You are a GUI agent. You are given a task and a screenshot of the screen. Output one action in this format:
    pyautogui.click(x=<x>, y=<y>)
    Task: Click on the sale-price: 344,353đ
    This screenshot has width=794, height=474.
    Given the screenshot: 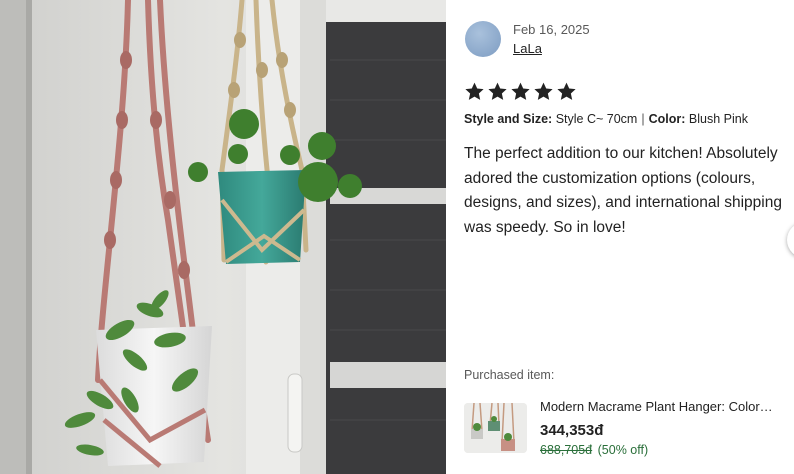 What is the action you would take?
    pyautogui.click(x=572, y=430)
    